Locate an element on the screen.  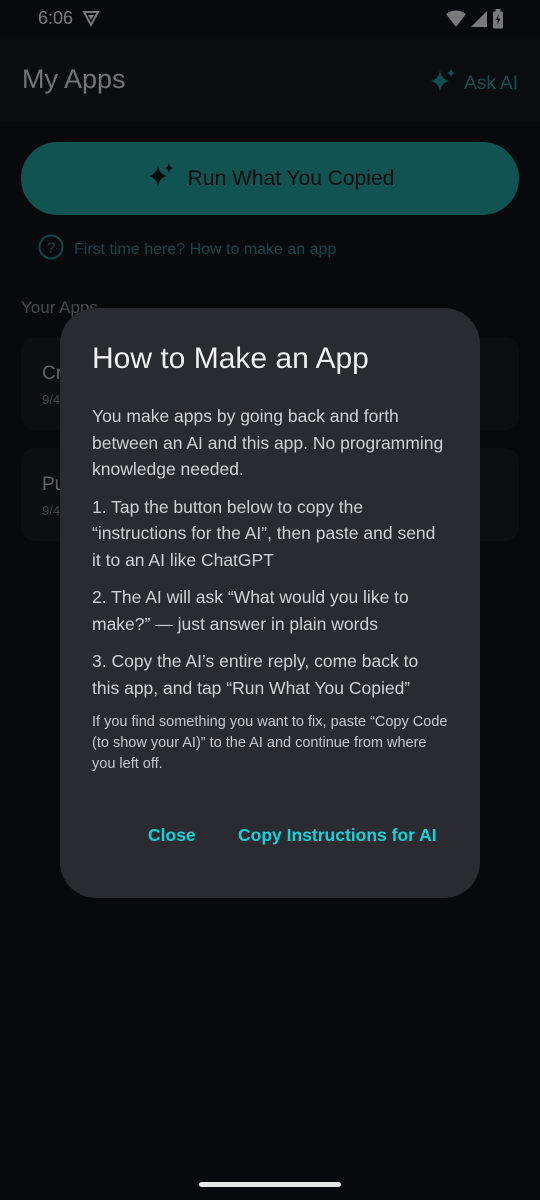
home-indicator is located at coordinates (270, 1184).